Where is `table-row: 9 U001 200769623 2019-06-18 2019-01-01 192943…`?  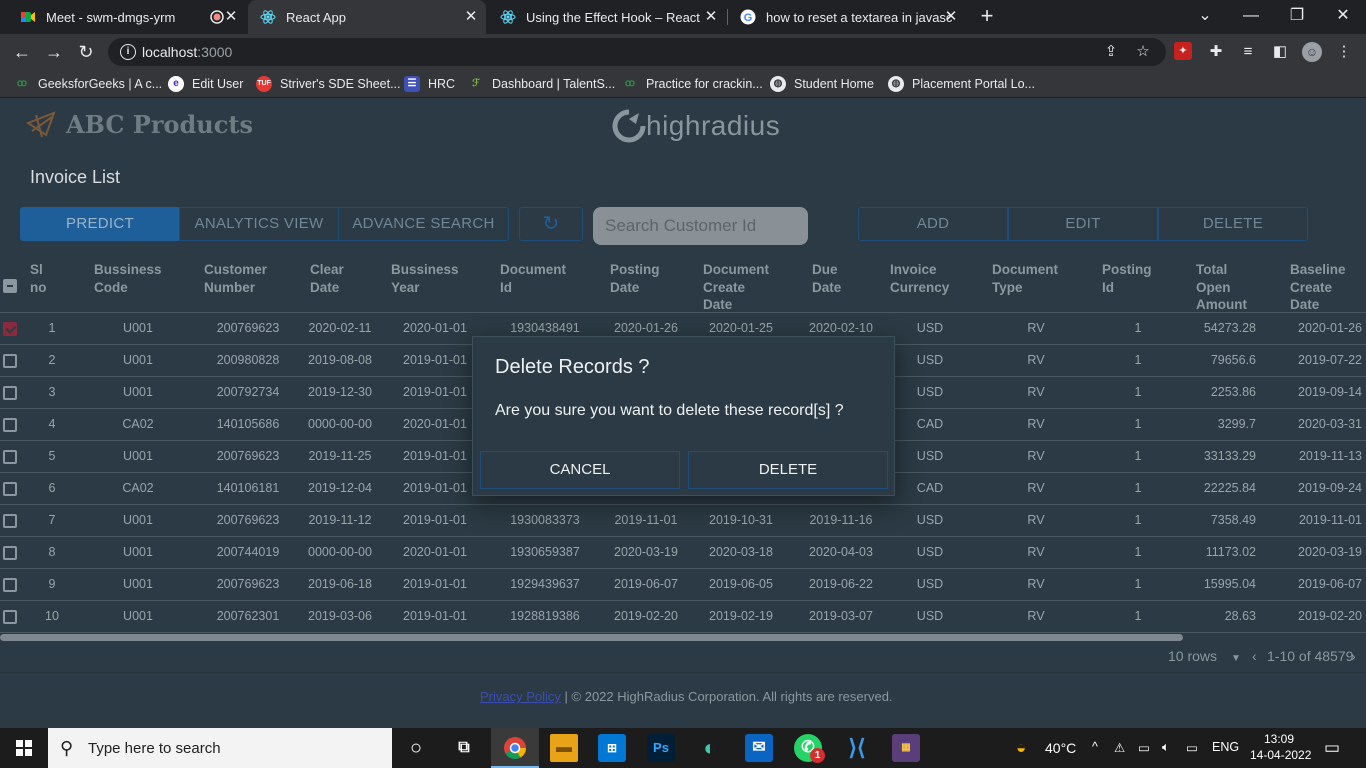 table-row: 9 U001 200769623 2019-06-18 2019-01-01 192943… is located at coordinates (683, 585).